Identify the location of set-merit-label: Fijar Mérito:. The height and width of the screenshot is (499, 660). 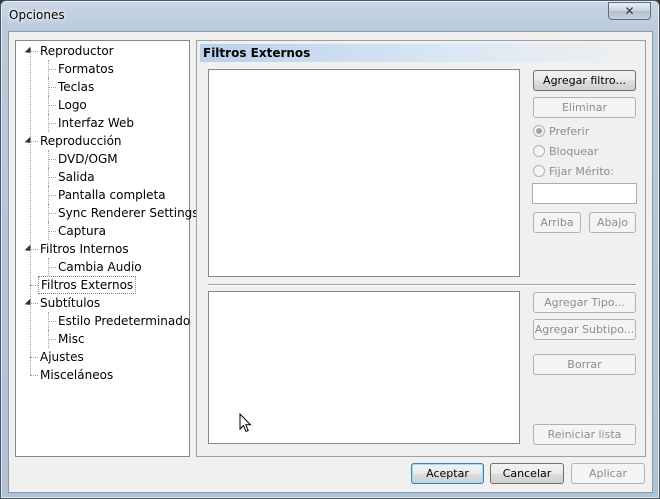
(581, 171).